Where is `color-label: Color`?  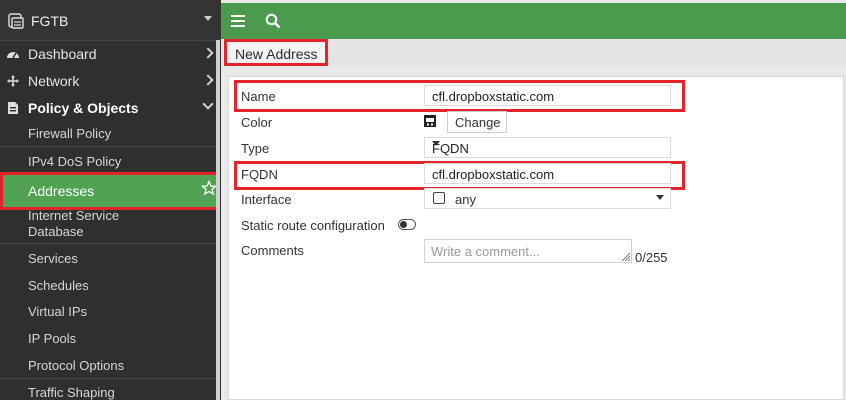
color-label: Color is located at coordinates (257, 122).